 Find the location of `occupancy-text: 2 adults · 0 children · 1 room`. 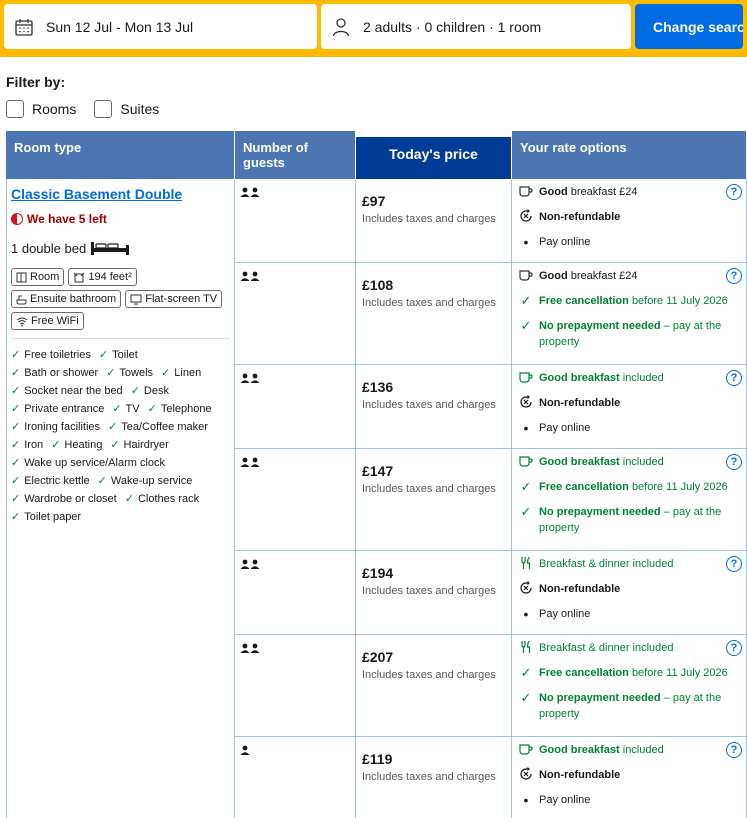

occupancy-text: 2 adults · 0 children · 1 room is located at coordinates (452, 26).